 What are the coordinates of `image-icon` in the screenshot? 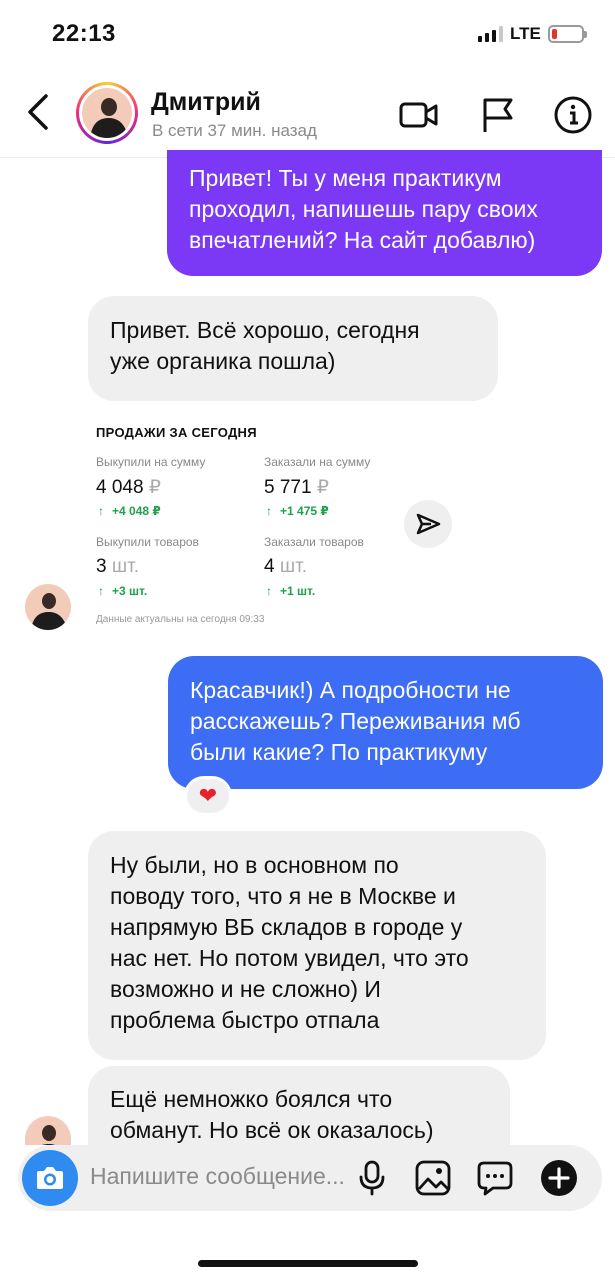 It's located at (433, 1178).